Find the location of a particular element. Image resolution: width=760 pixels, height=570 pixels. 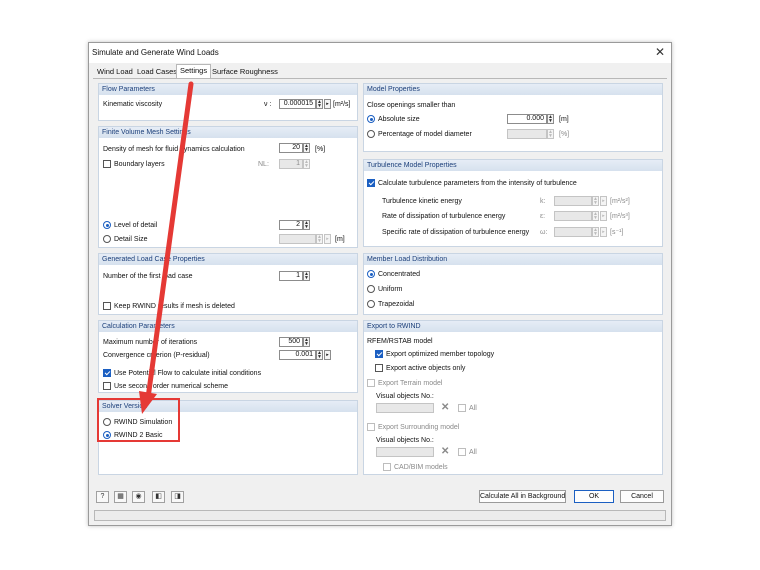

arrow-shaft is located at coordinates (169, 241).